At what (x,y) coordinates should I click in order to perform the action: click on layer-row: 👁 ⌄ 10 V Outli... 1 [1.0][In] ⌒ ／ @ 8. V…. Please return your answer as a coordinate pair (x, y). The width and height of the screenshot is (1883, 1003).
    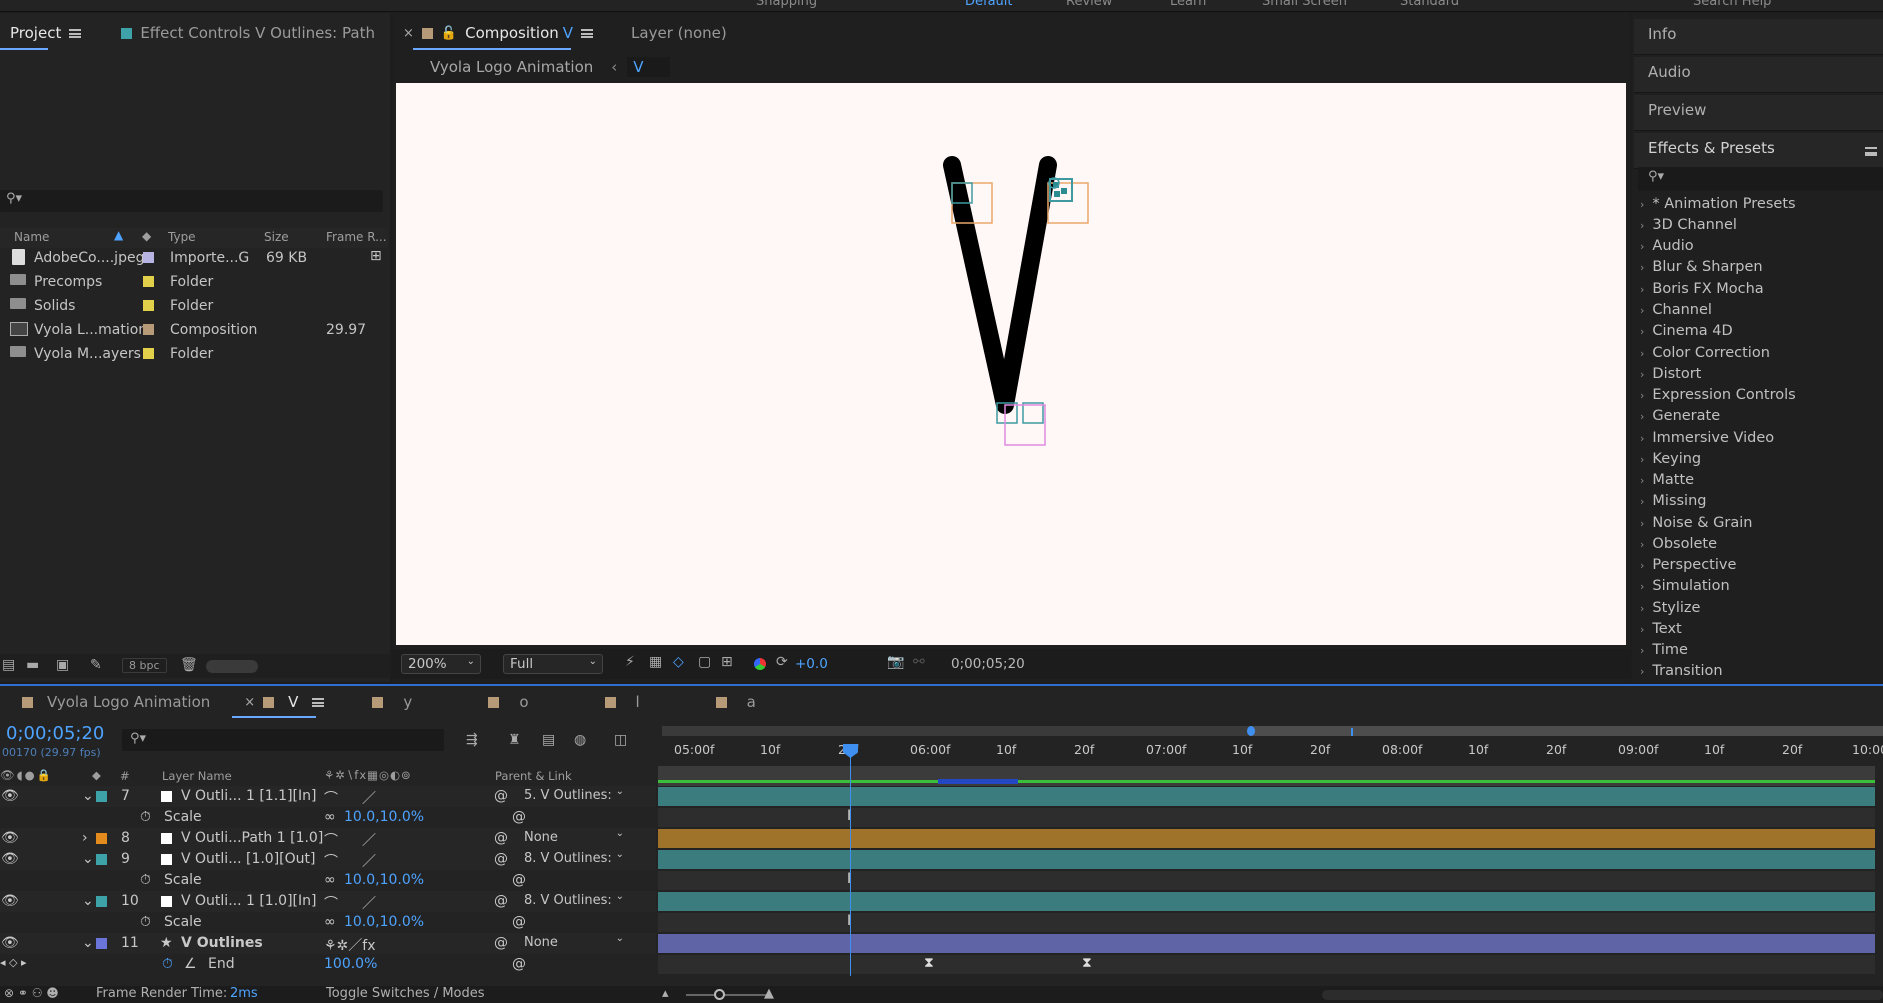
    Looking at the image, I should click on (328, 901).